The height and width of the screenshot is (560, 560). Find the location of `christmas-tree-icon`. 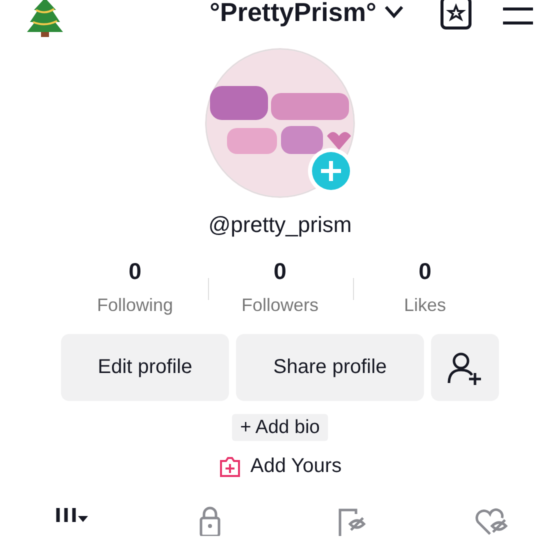

christmas-tree-icon is located at coordinates (45, 19).